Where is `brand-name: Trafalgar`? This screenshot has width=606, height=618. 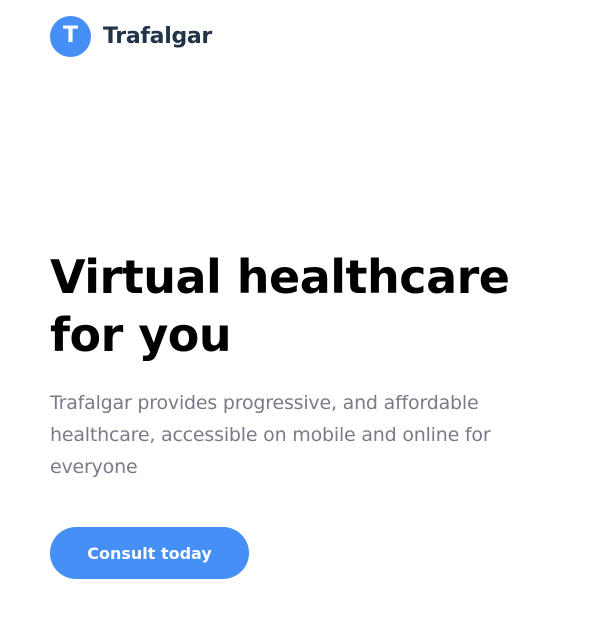 brand-name: Trafalgar is located at coordinates (157, 36).